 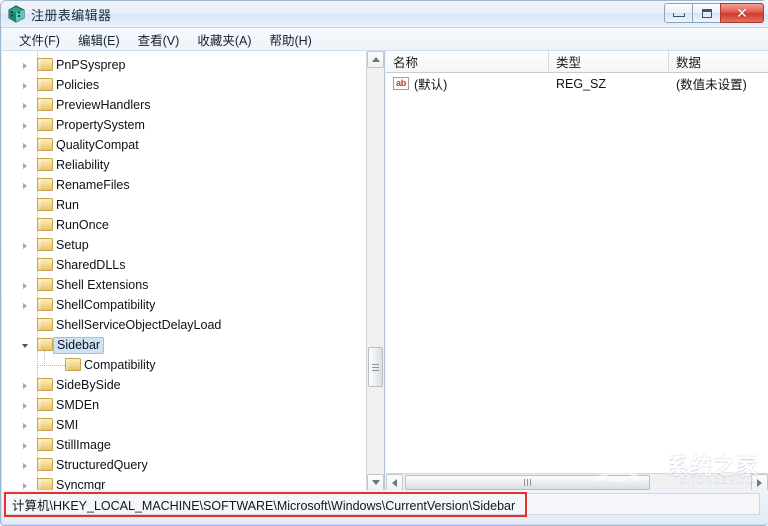 I want to click on tree-item-runonce: RunOnce, so click(x=184, y=225).